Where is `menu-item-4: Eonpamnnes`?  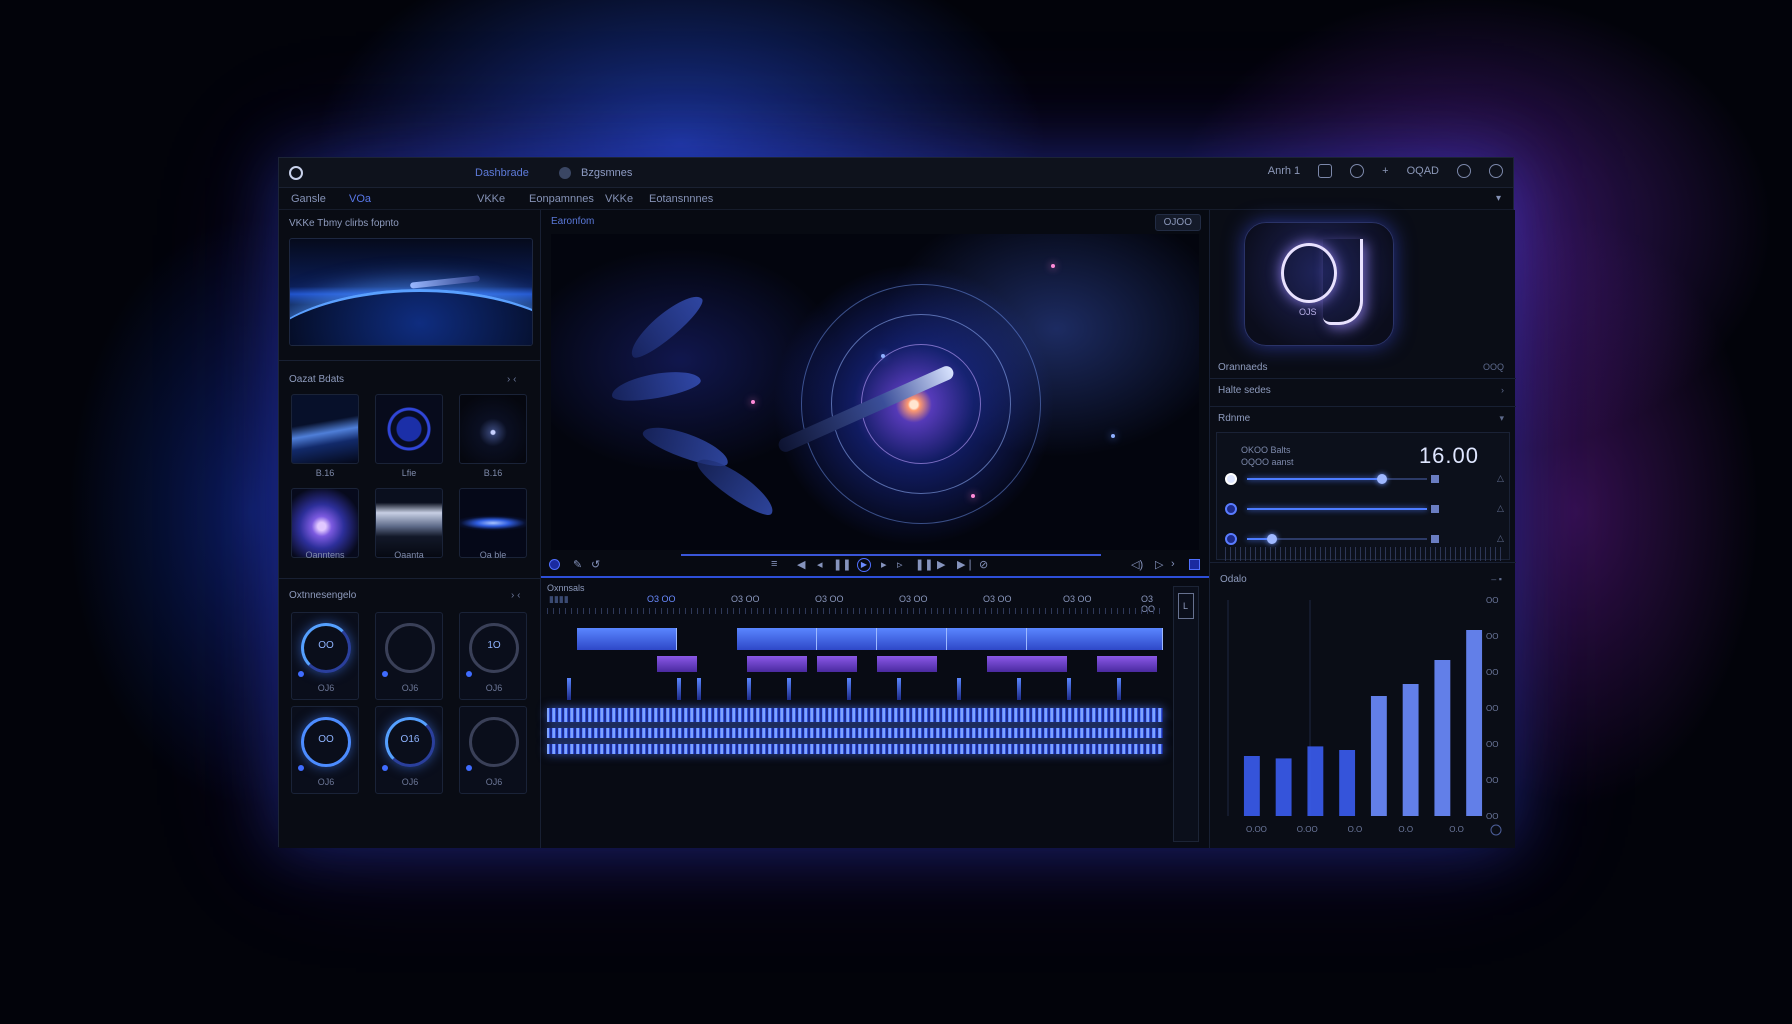 menu-item-4: Eonpamnnes is located at coordinates (561, 199).